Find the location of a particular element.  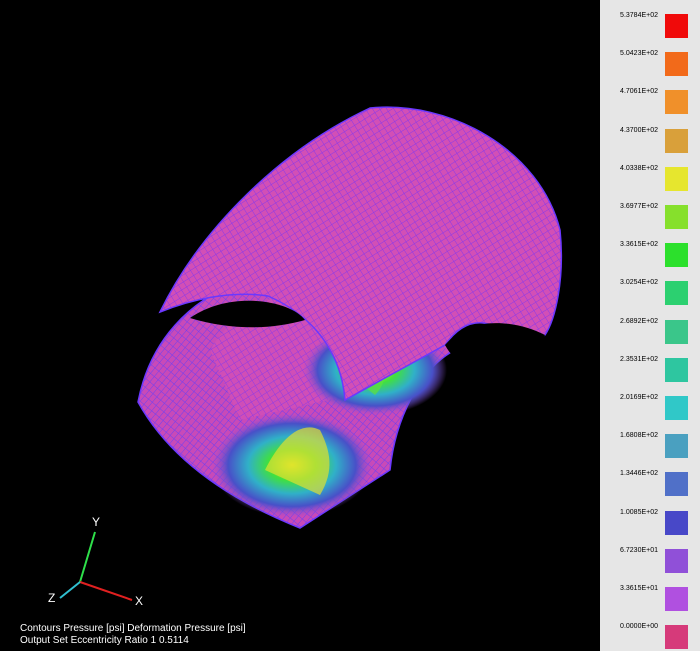

legend-level-label: 5.3784E+02 is located at coordinates (639, 15).